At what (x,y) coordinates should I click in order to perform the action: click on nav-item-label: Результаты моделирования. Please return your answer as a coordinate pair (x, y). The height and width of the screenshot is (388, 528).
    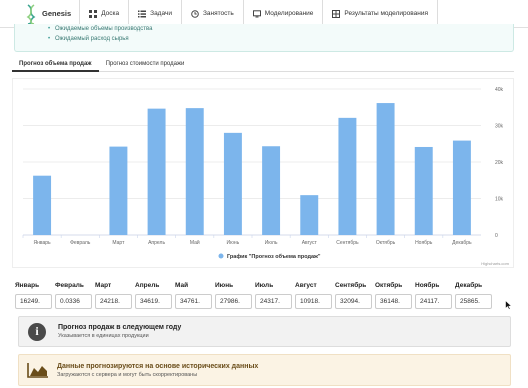
    Looking at the image, I should click on (386, 13).